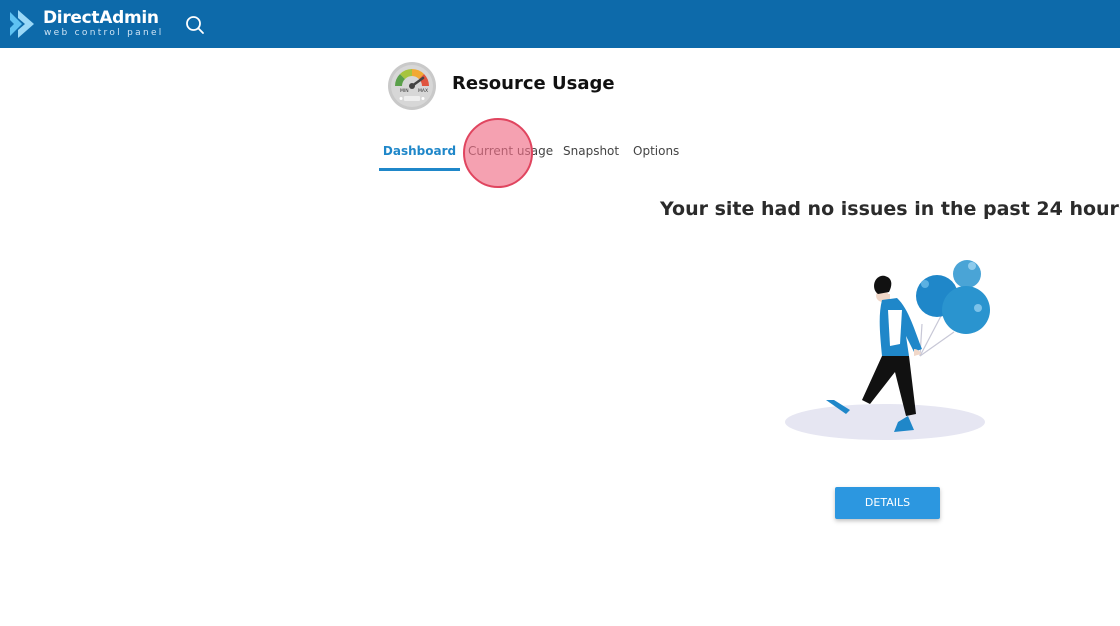  I want to click on details-button: DETAILS, so click(887, 503).